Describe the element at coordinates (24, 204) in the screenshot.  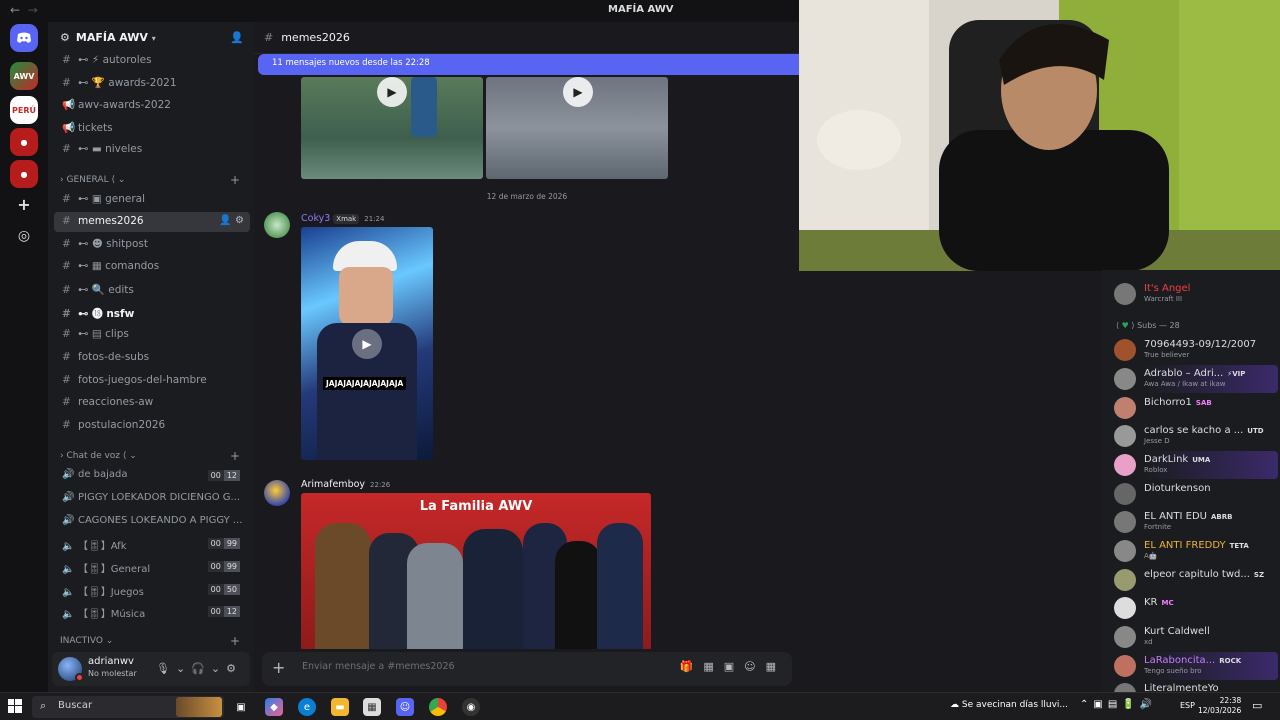
I see `add-server-icon: +` at that location.